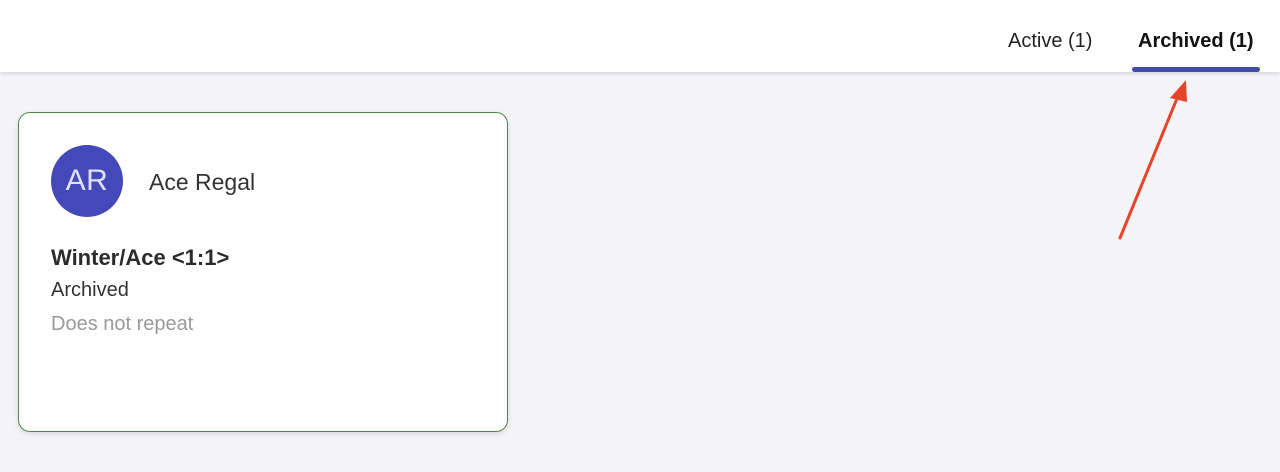 The width and height of the screenshot is (1280, 472). Describe the element at coordinates (1196, 41) in the screenshot. I see `tab-archived: Archived (1)` at that location.